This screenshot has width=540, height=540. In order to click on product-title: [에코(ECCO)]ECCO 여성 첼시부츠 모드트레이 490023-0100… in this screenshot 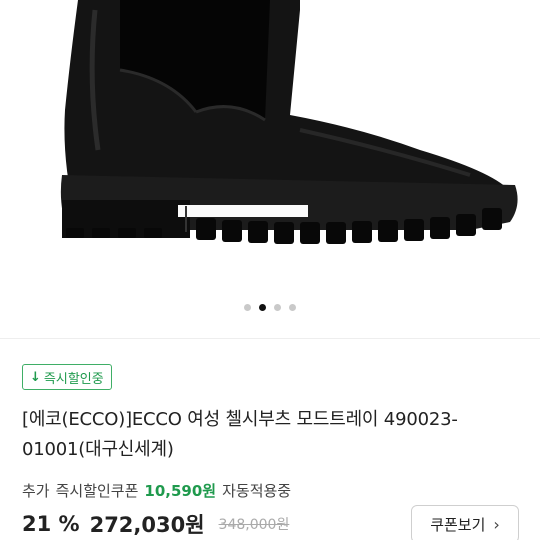, I will do `click(240, 434)`.